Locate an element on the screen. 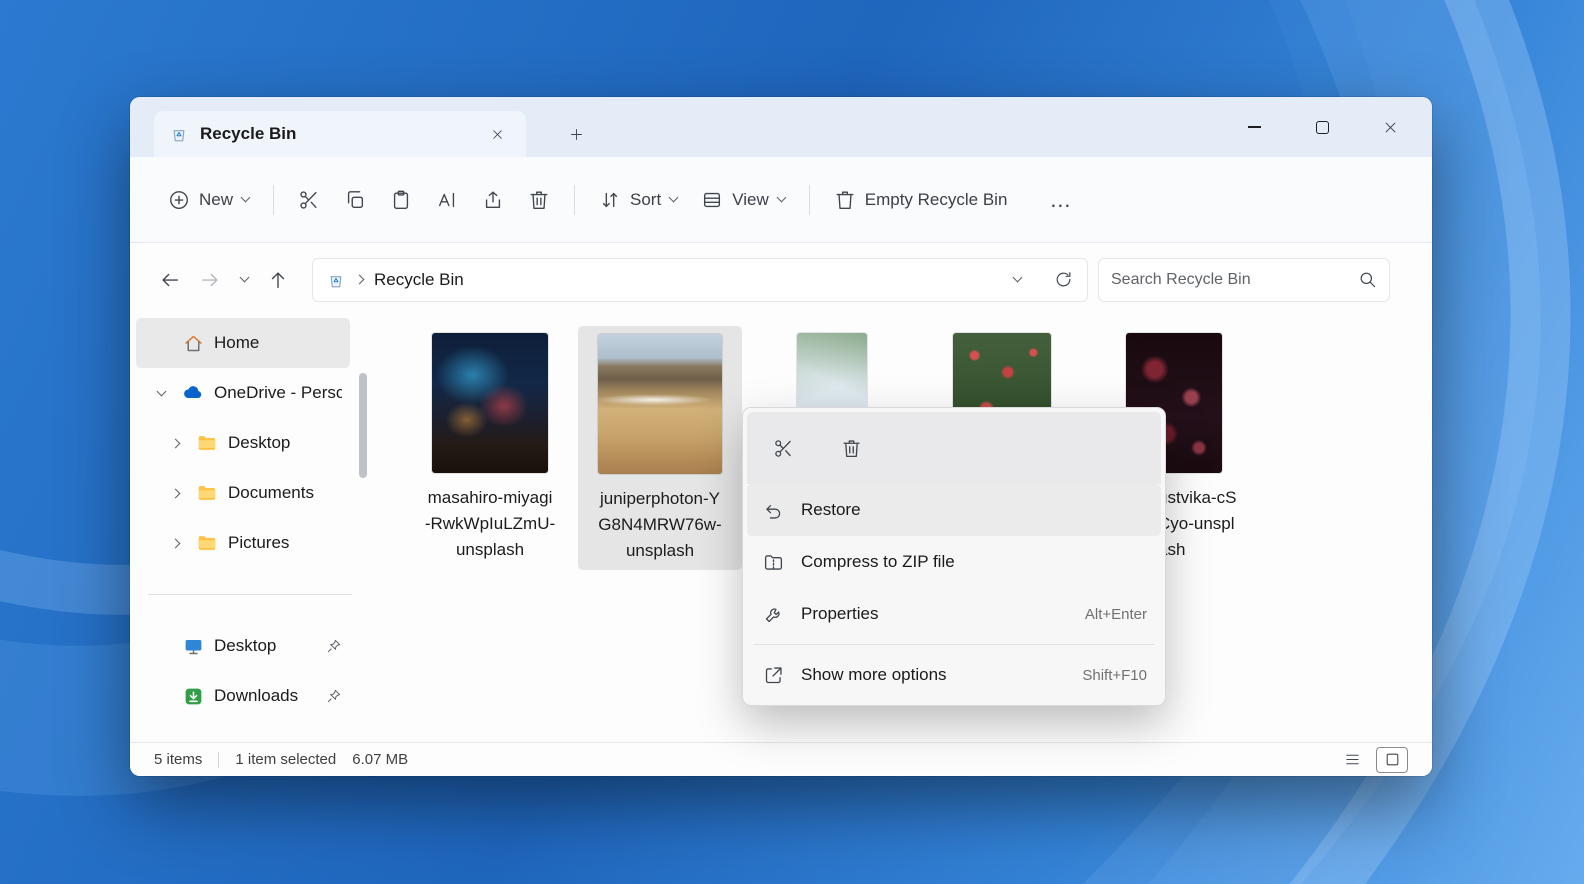 This screenshot has height=884, width=1584. copy-button is located at coordinates (355, 200).